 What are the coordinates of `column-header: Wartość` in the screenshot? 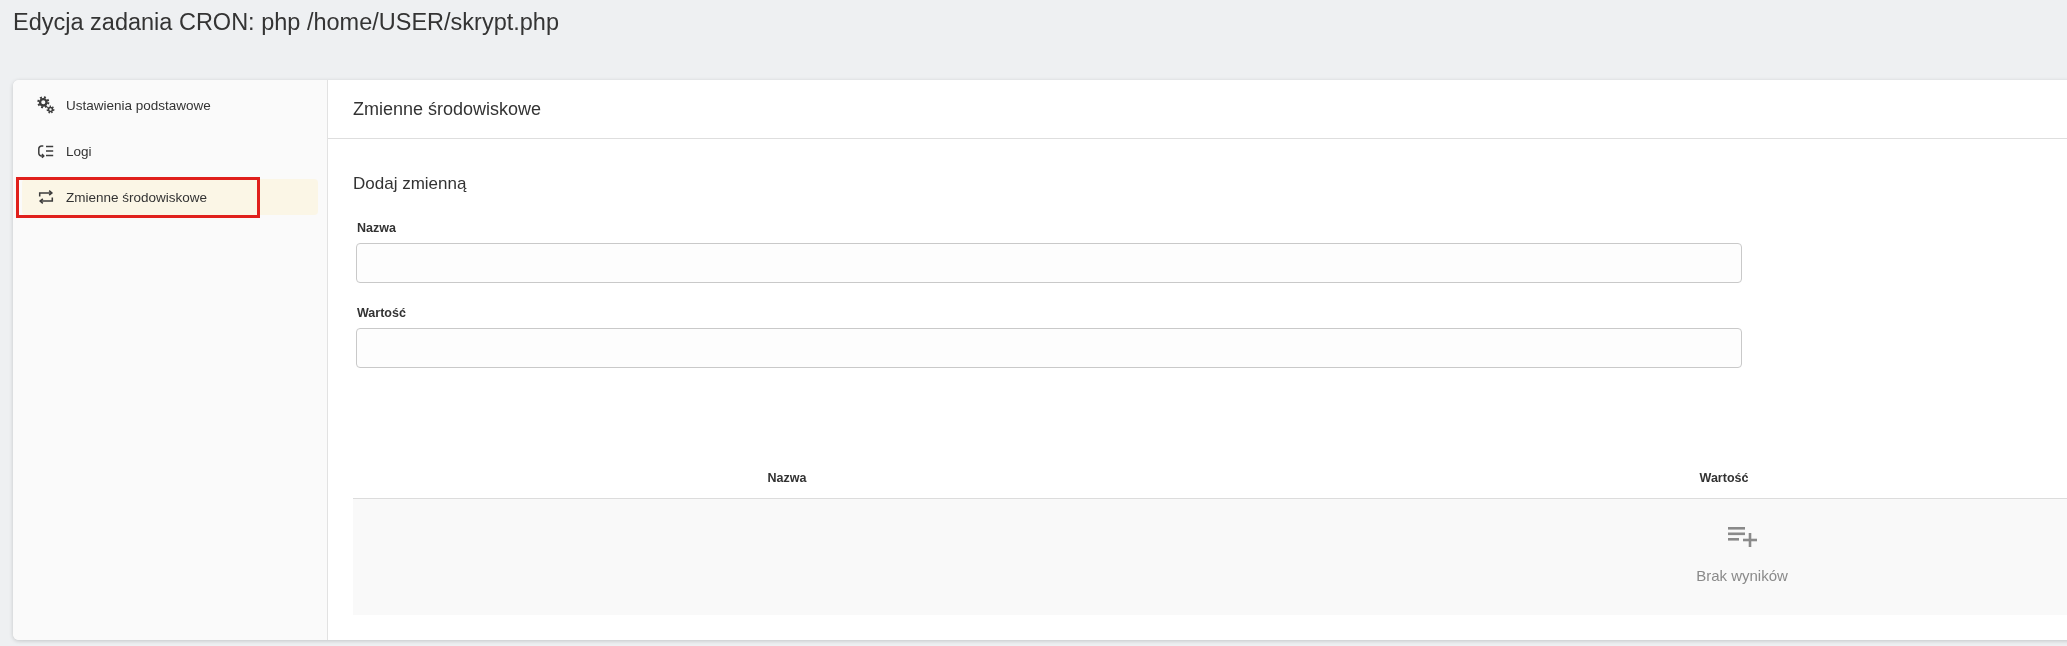 It's located at (1724, 478).